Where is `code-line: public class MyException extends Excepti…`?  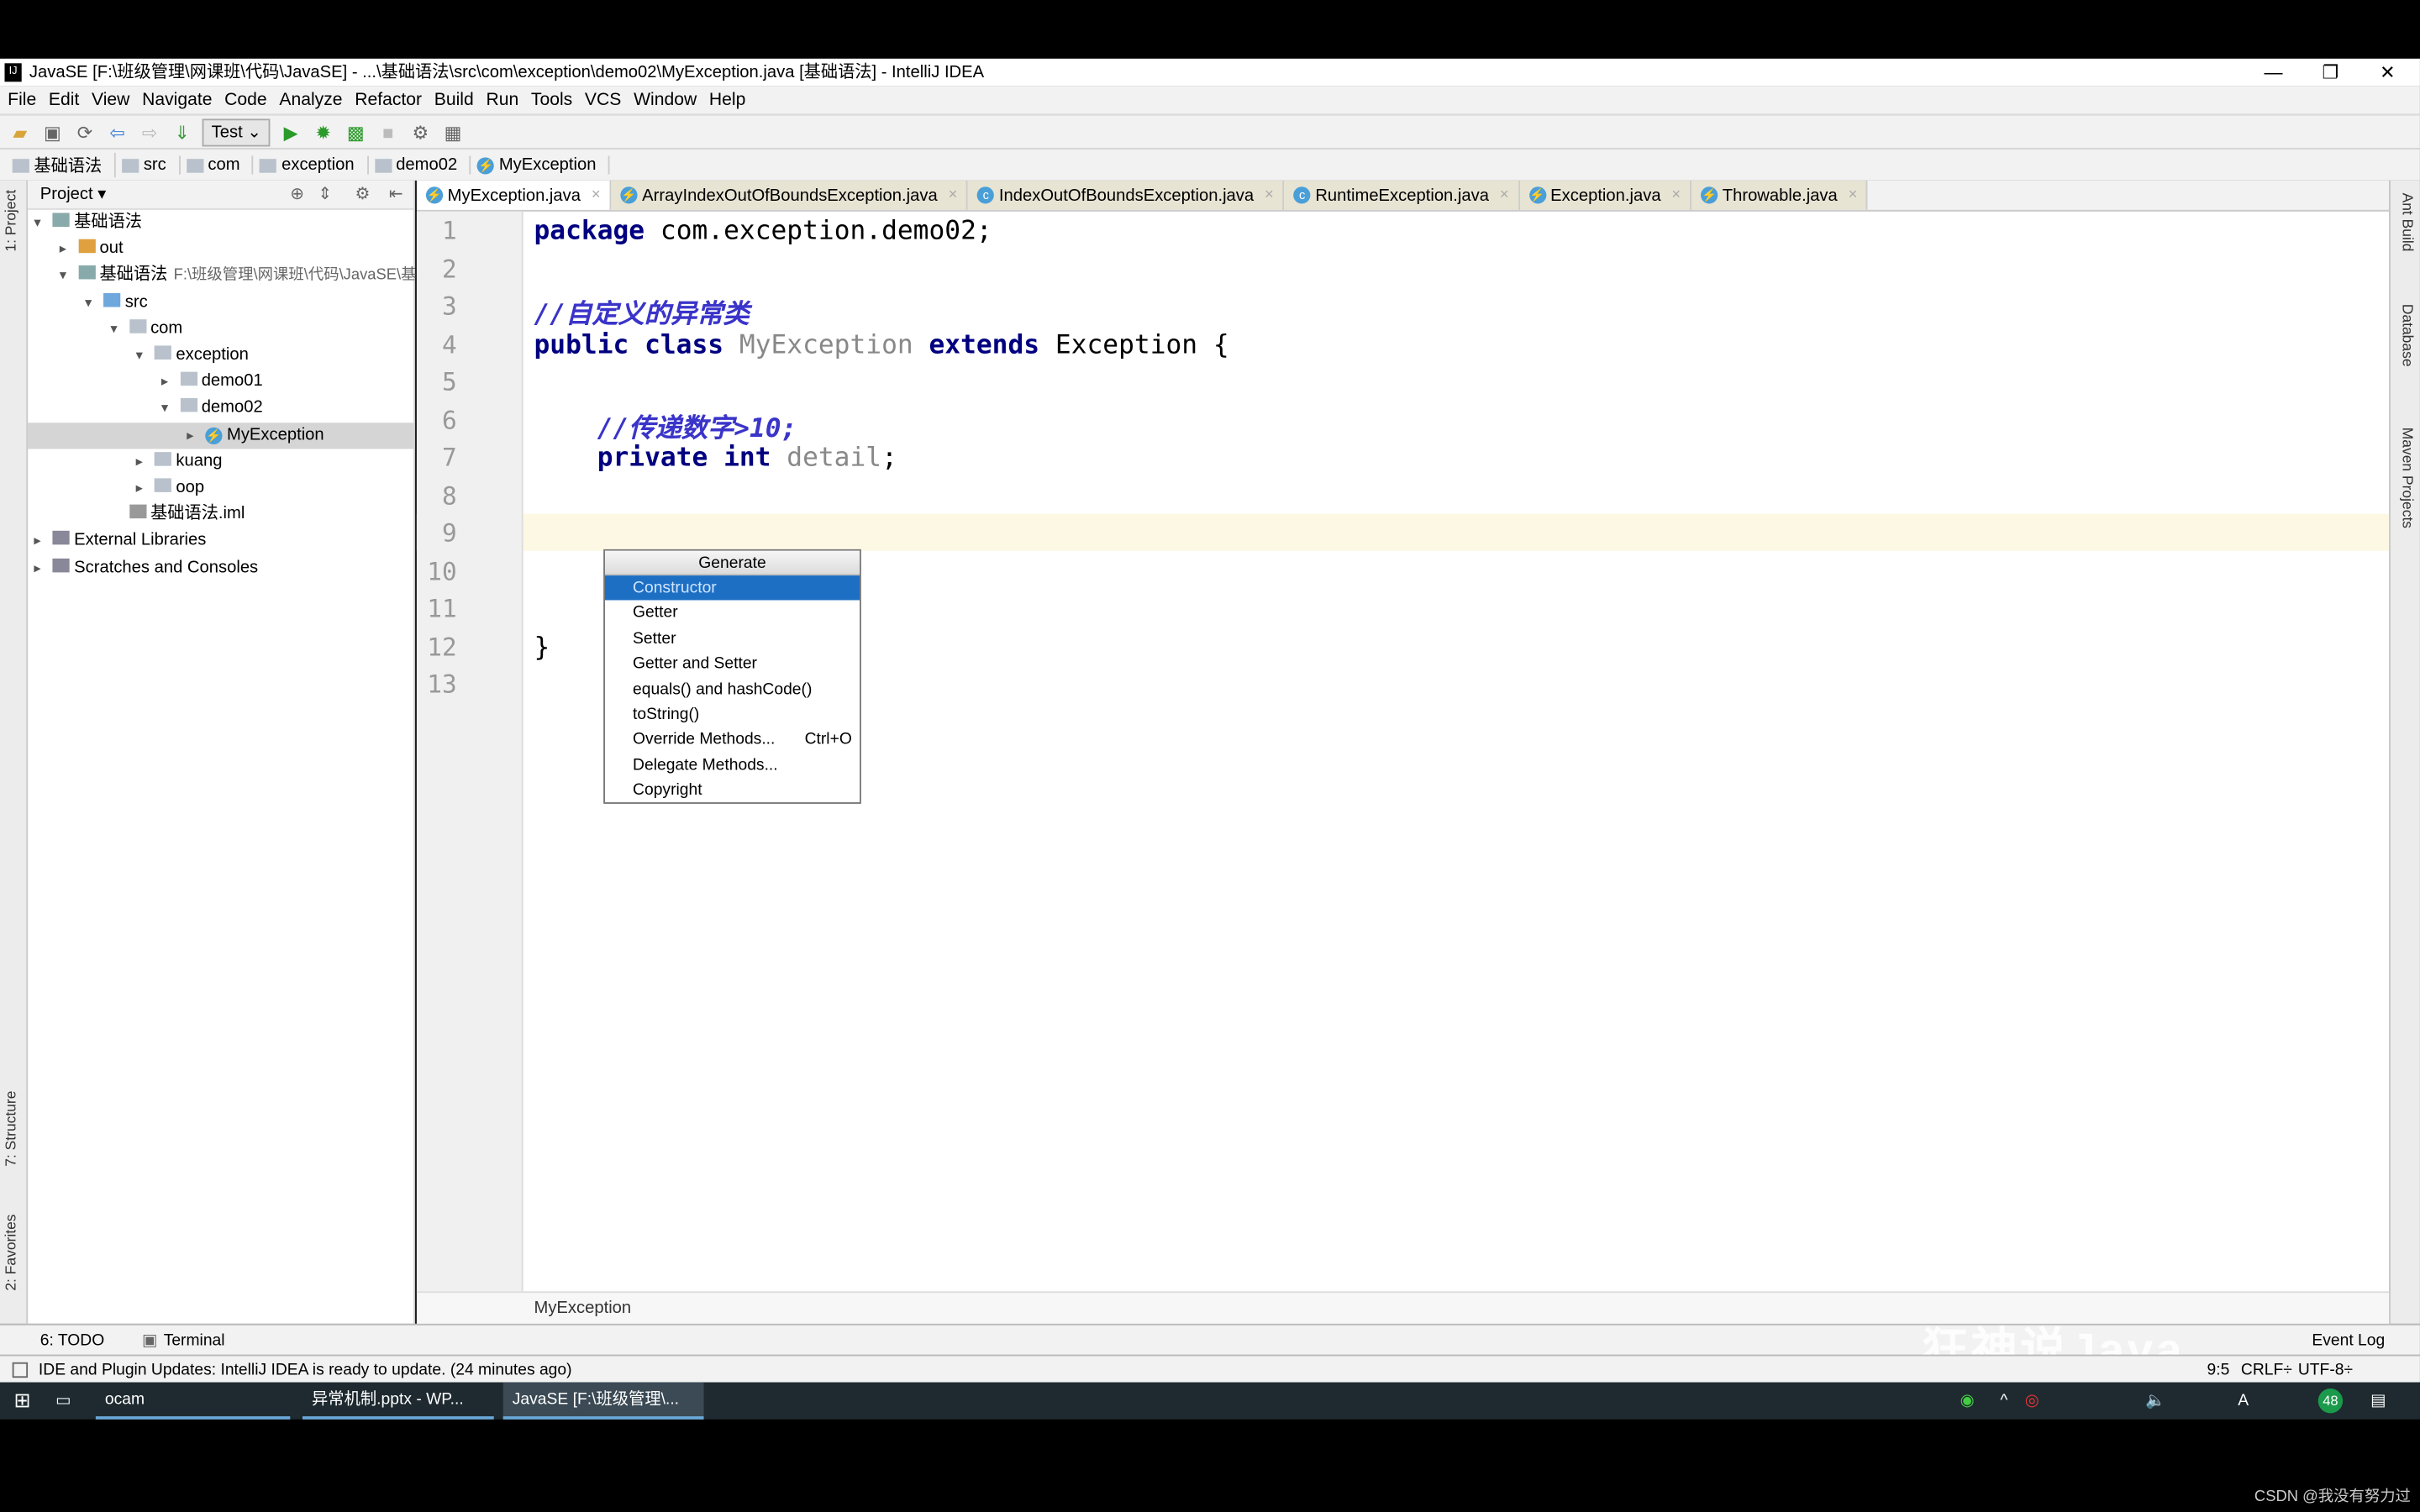 code-line: public class MyException extends Excepti… is located at coordinates (881, 344).